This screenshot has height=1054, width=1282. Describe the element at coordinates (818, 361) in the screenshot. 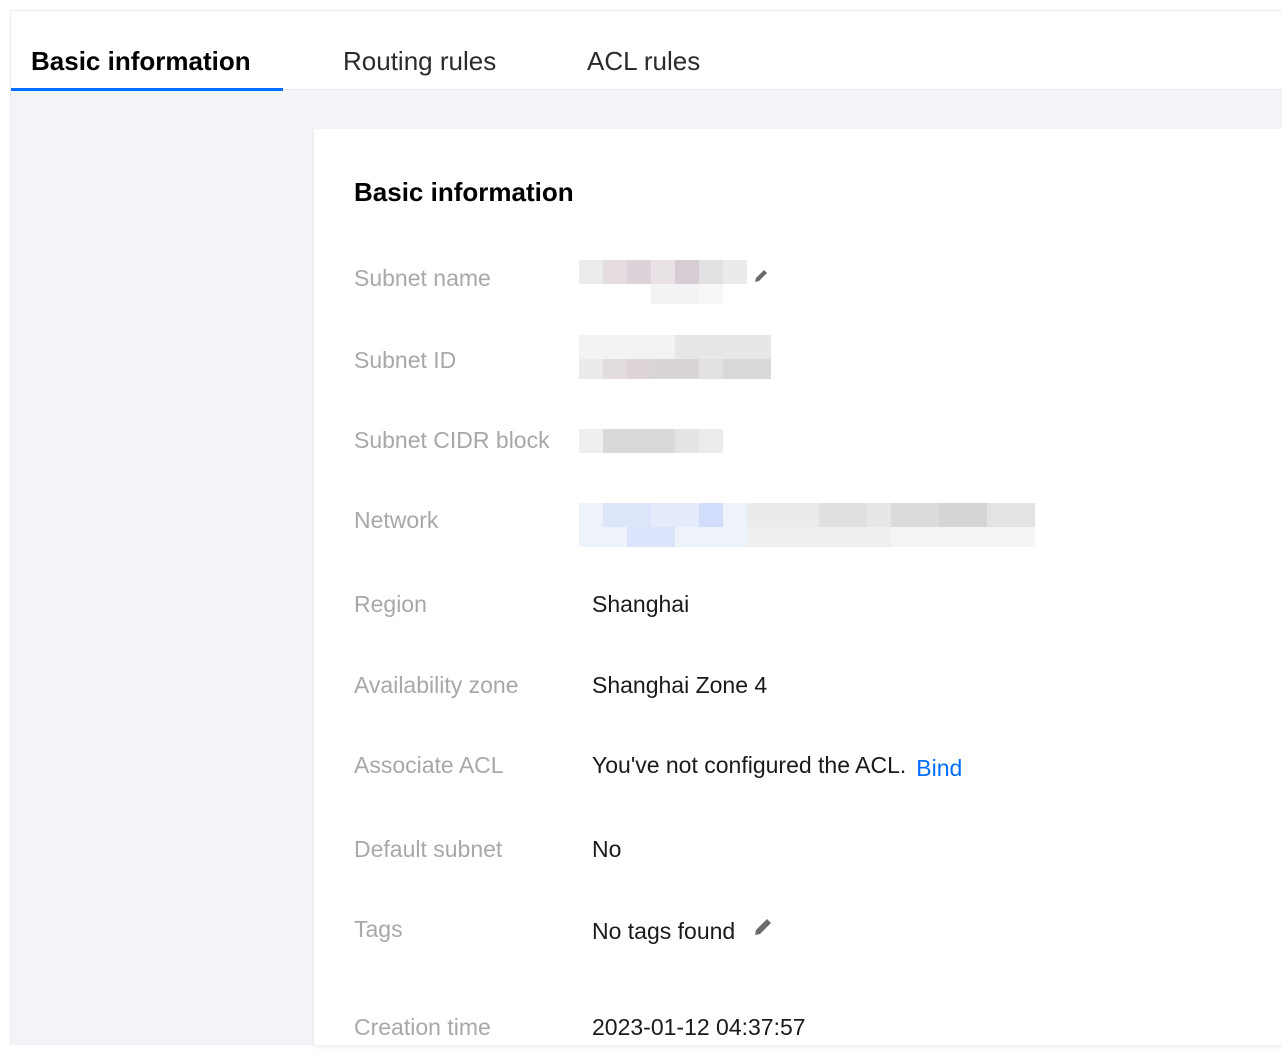

I see `row-subnet-id: Subnet ID` at that location.